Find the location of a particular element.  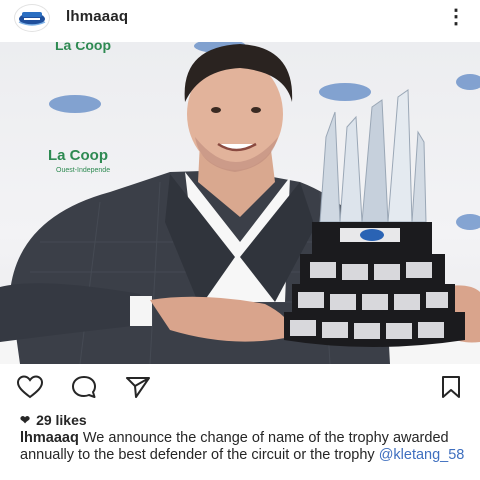

caption-mention: @kletang_58 is located at coordinates (422, 455).